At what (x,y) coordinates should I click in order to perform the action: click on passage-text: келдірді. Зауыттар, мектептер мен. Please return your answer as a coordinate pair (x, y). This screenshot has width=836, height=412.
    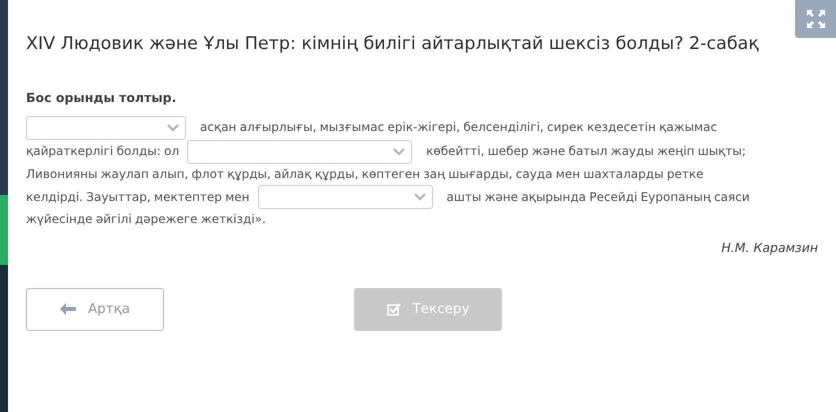
    Looking at the image, I should click on (138, 197).